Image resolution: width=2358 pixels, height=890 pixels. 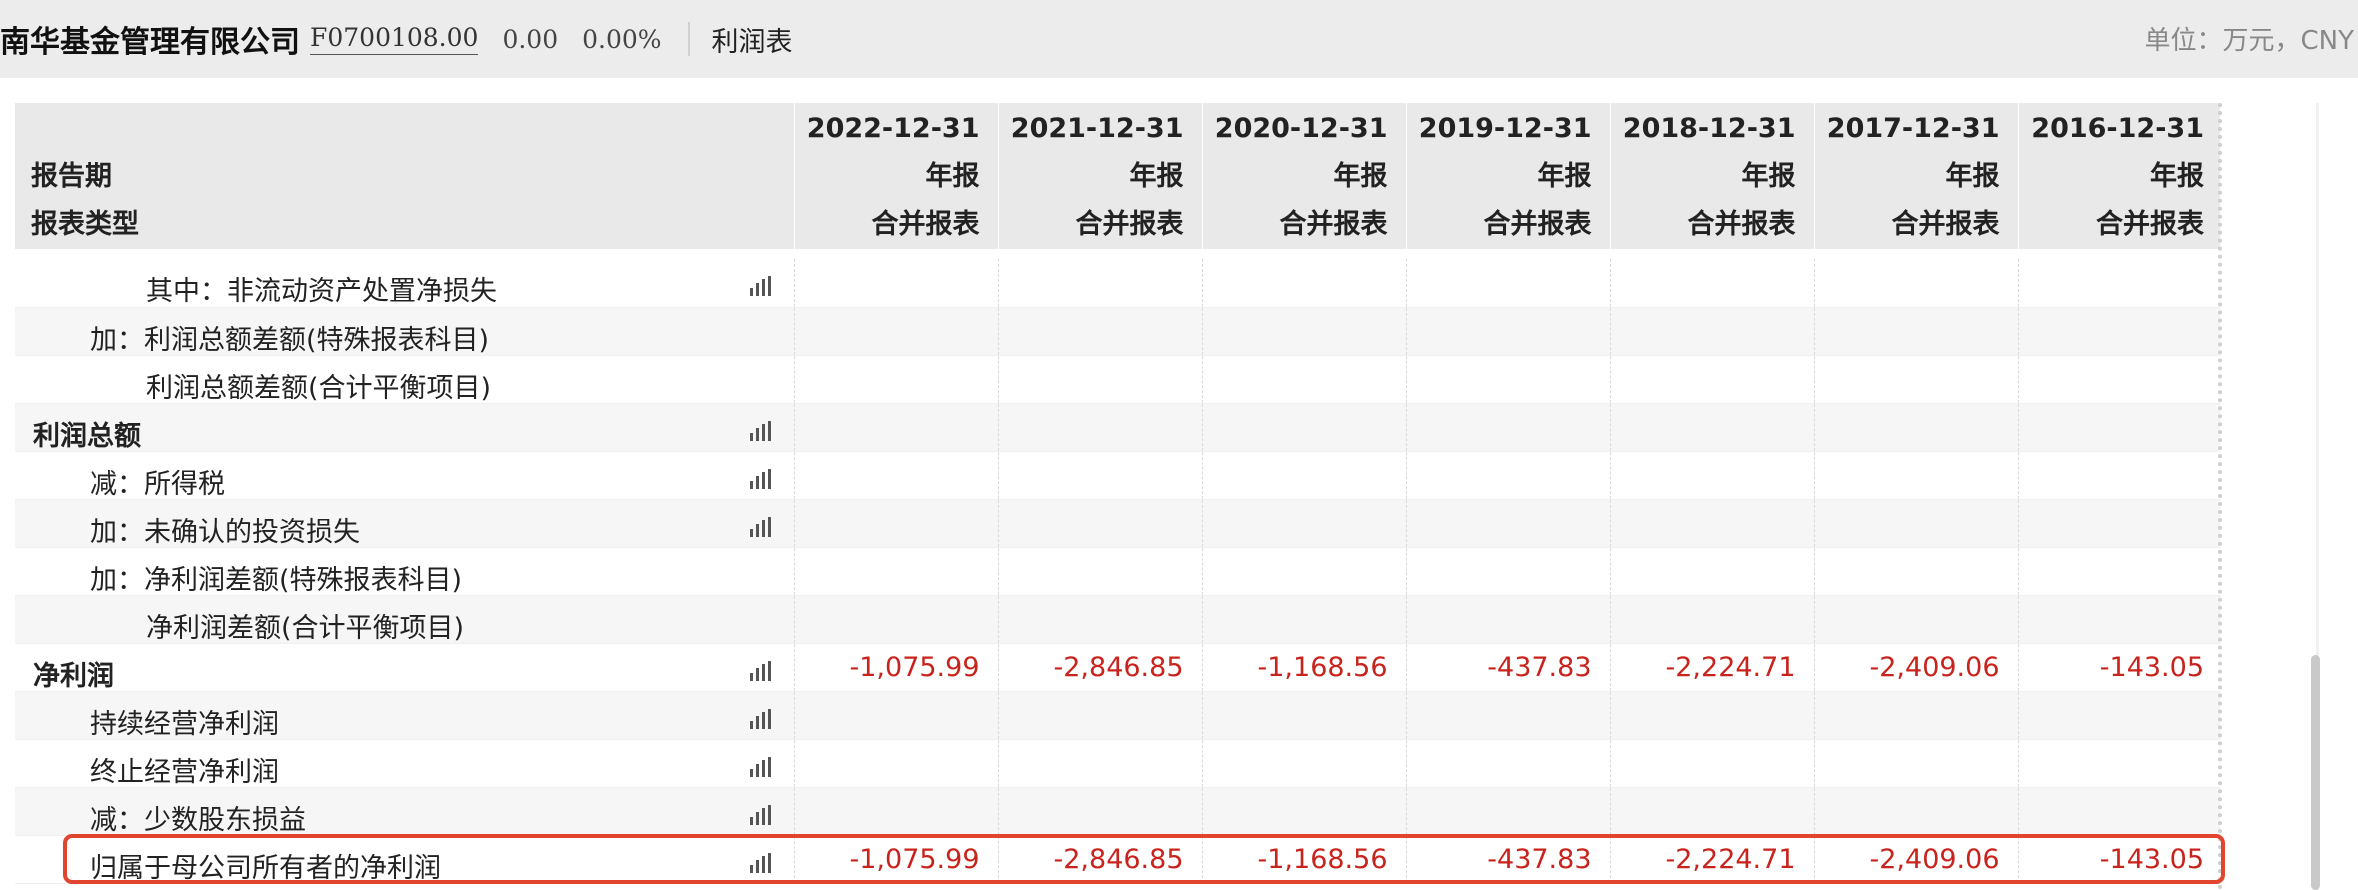 What do you see at coordinates (1097, 128) in the screenshot?
I see `column-date: 2021-12-31` at bounding box center [1097, 128].